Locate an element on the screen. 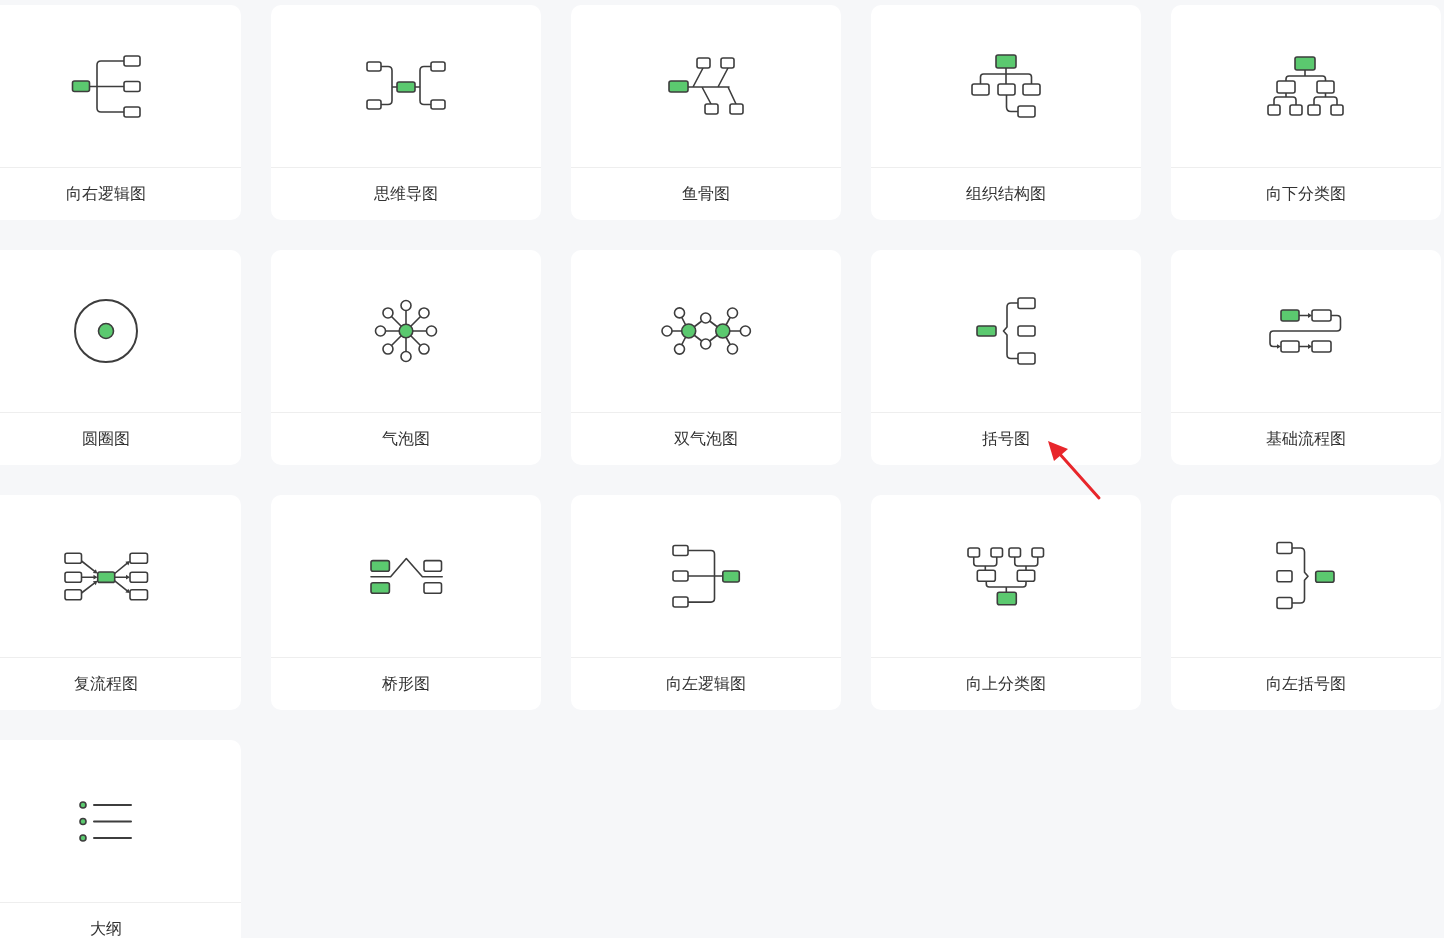 The image size is (1444, 938). double-bubble-map-icon is located at coordinates (706, 331).